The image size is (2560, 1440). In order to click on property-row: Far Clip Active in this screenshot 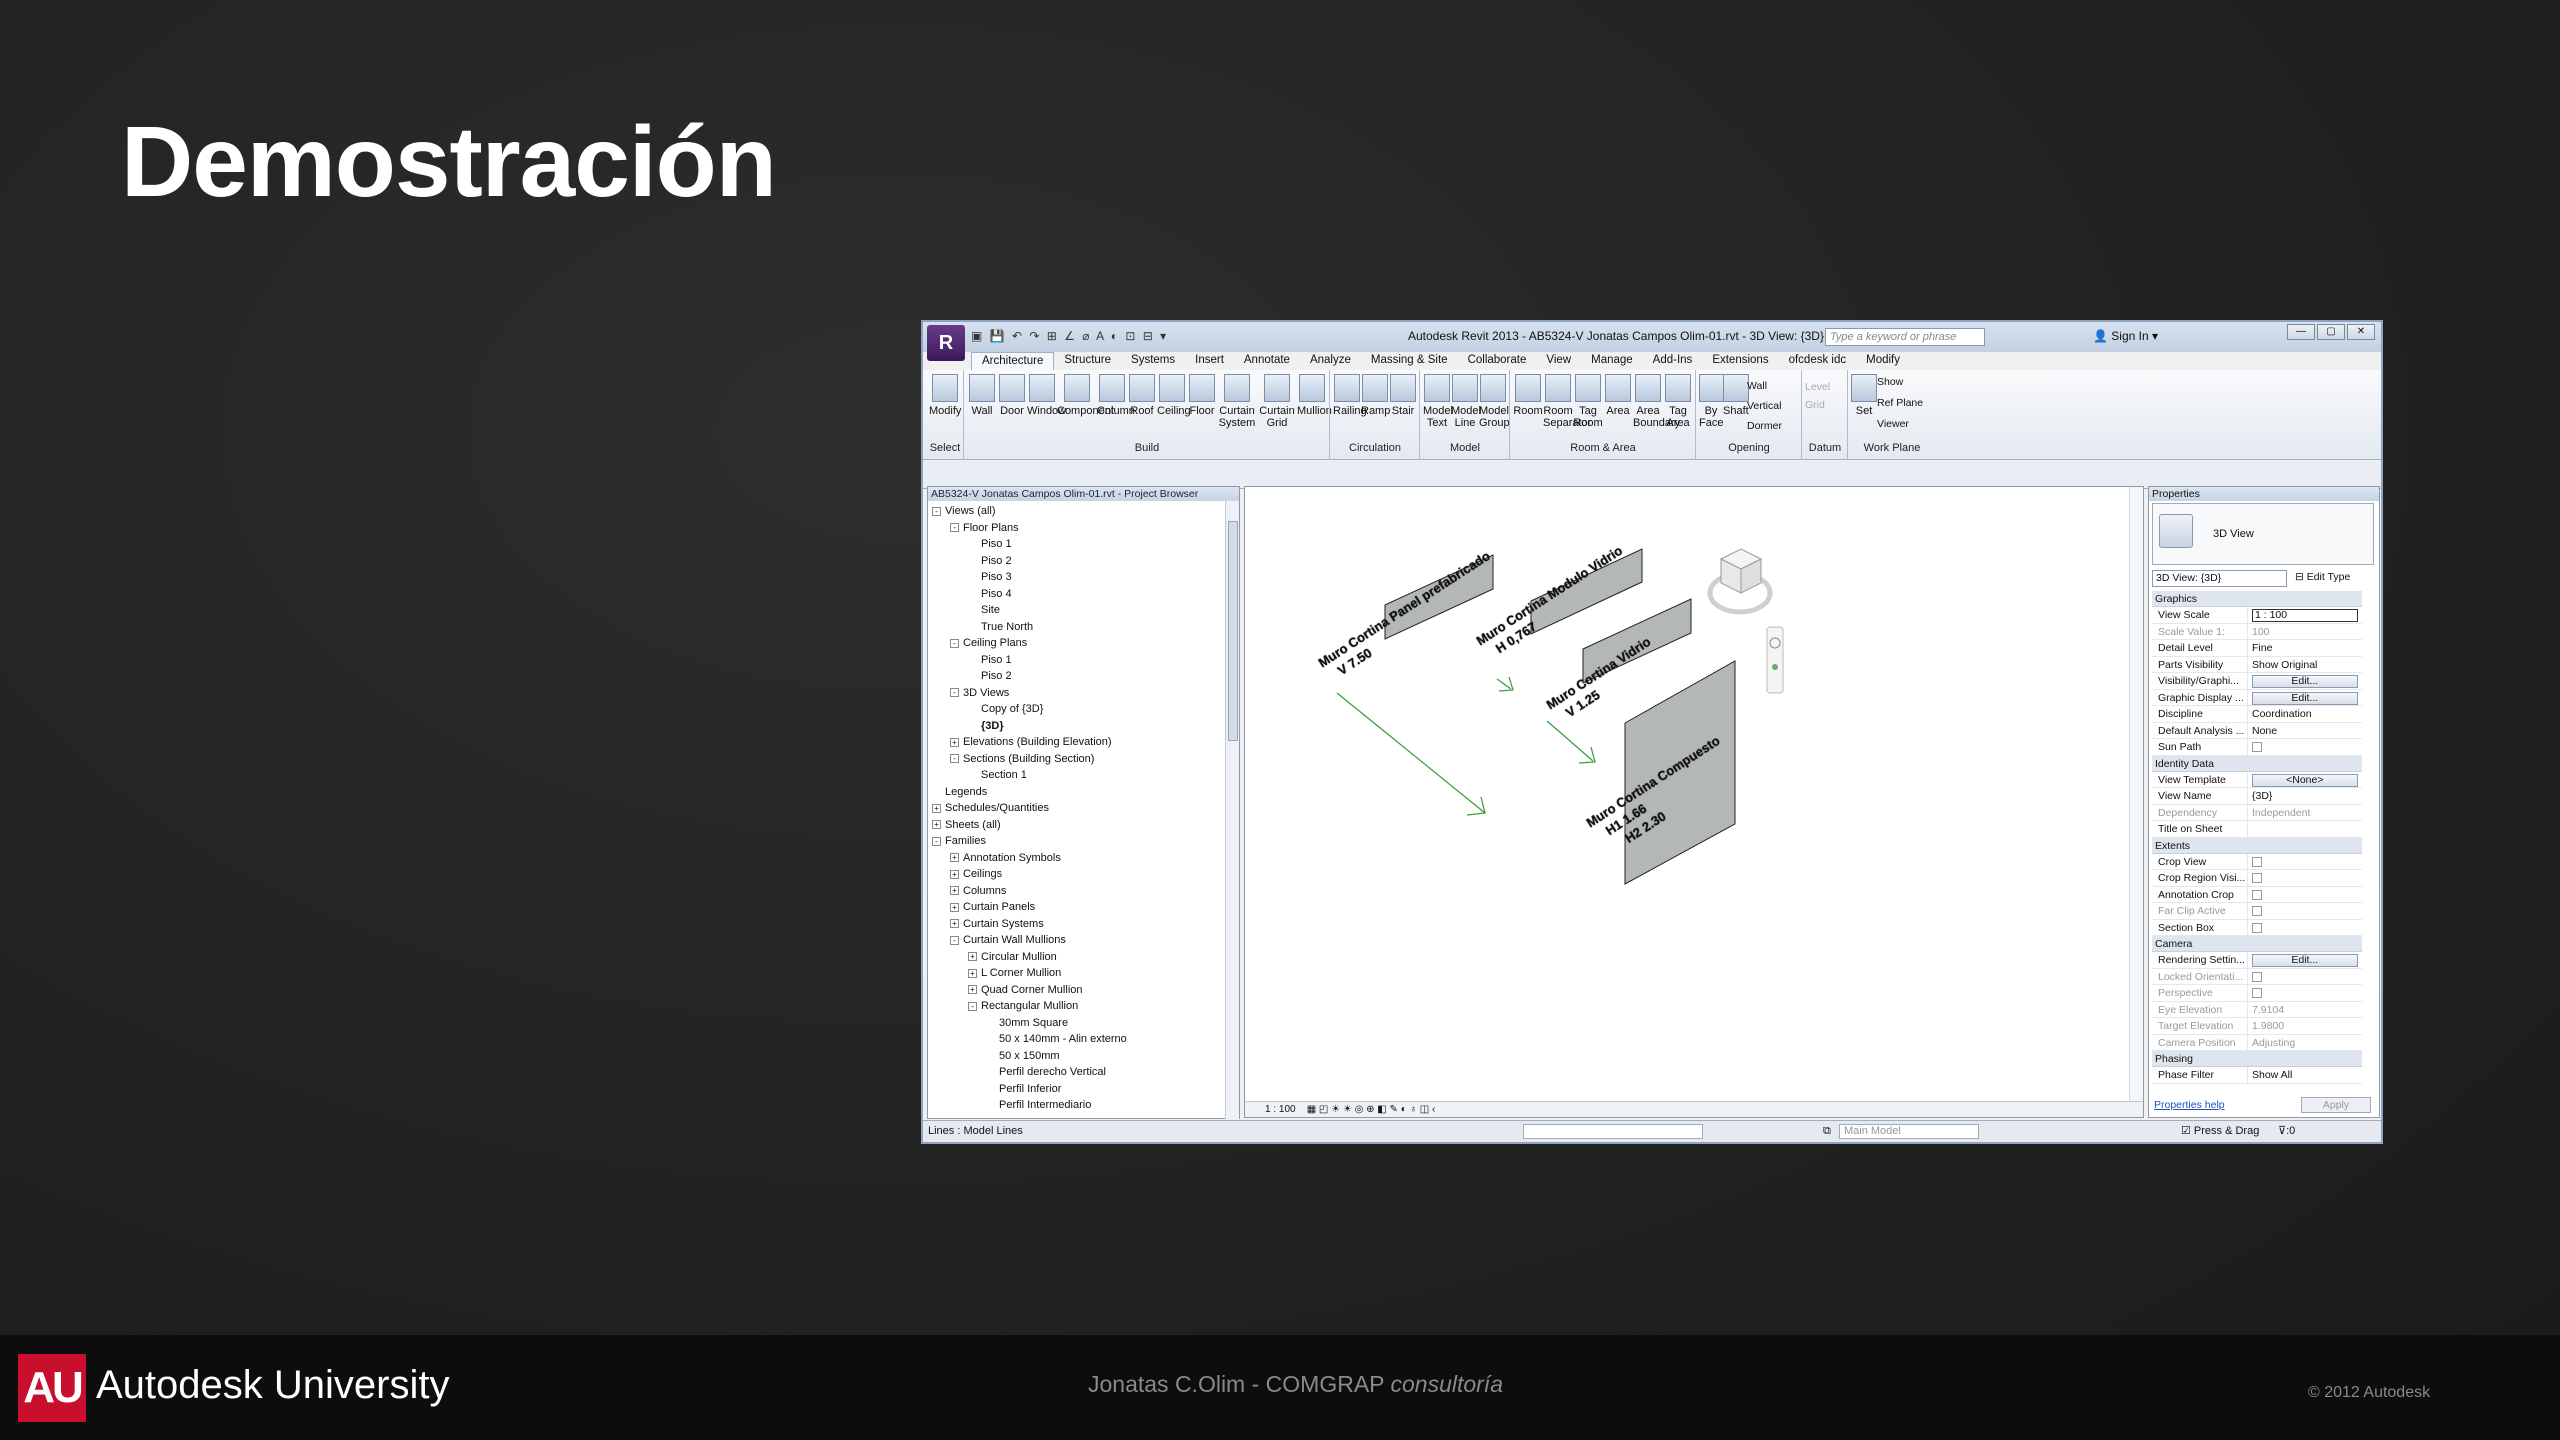, I will do `click(2257, 911)`.